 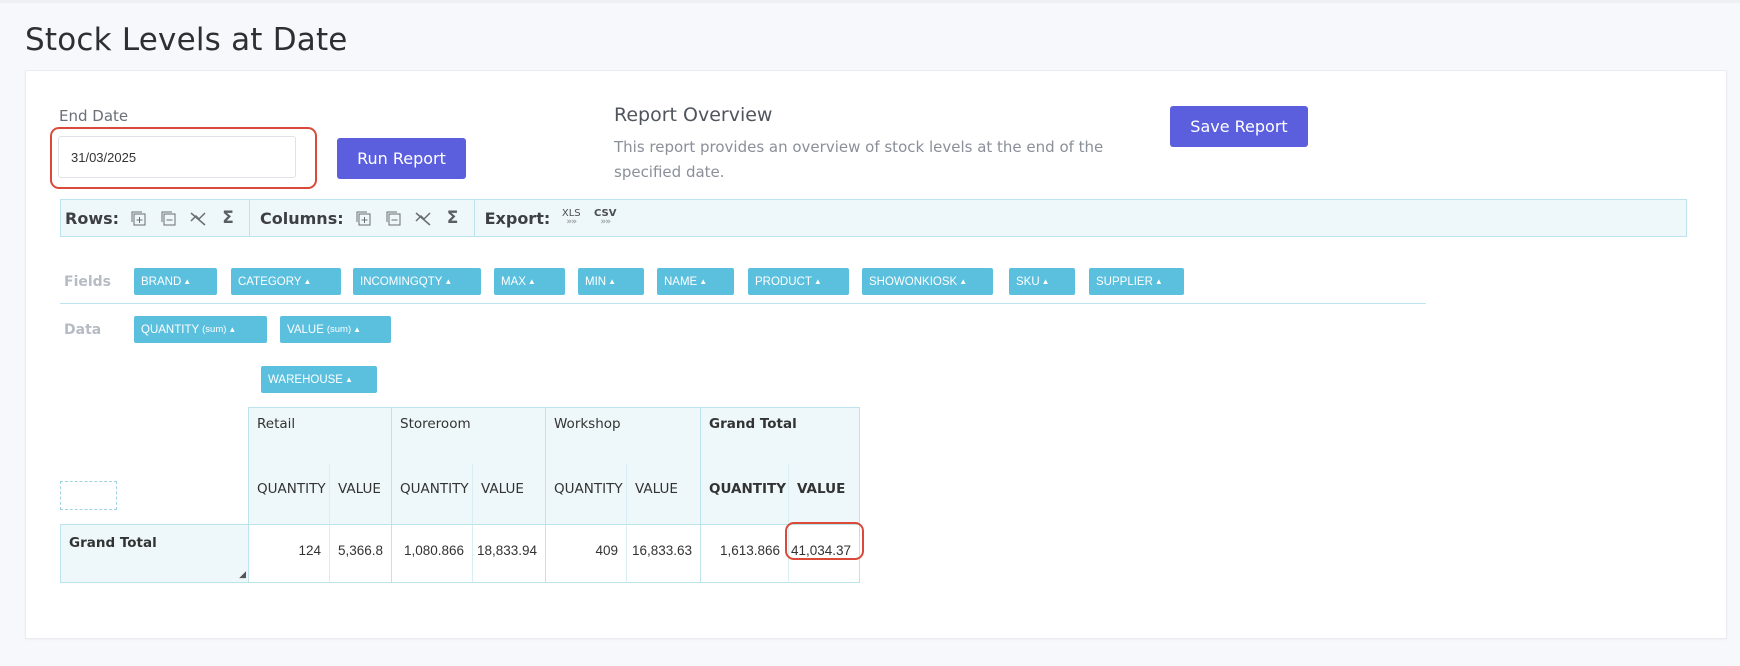 I want to click on rows-collapse-icon, so click(x=168, y=218).